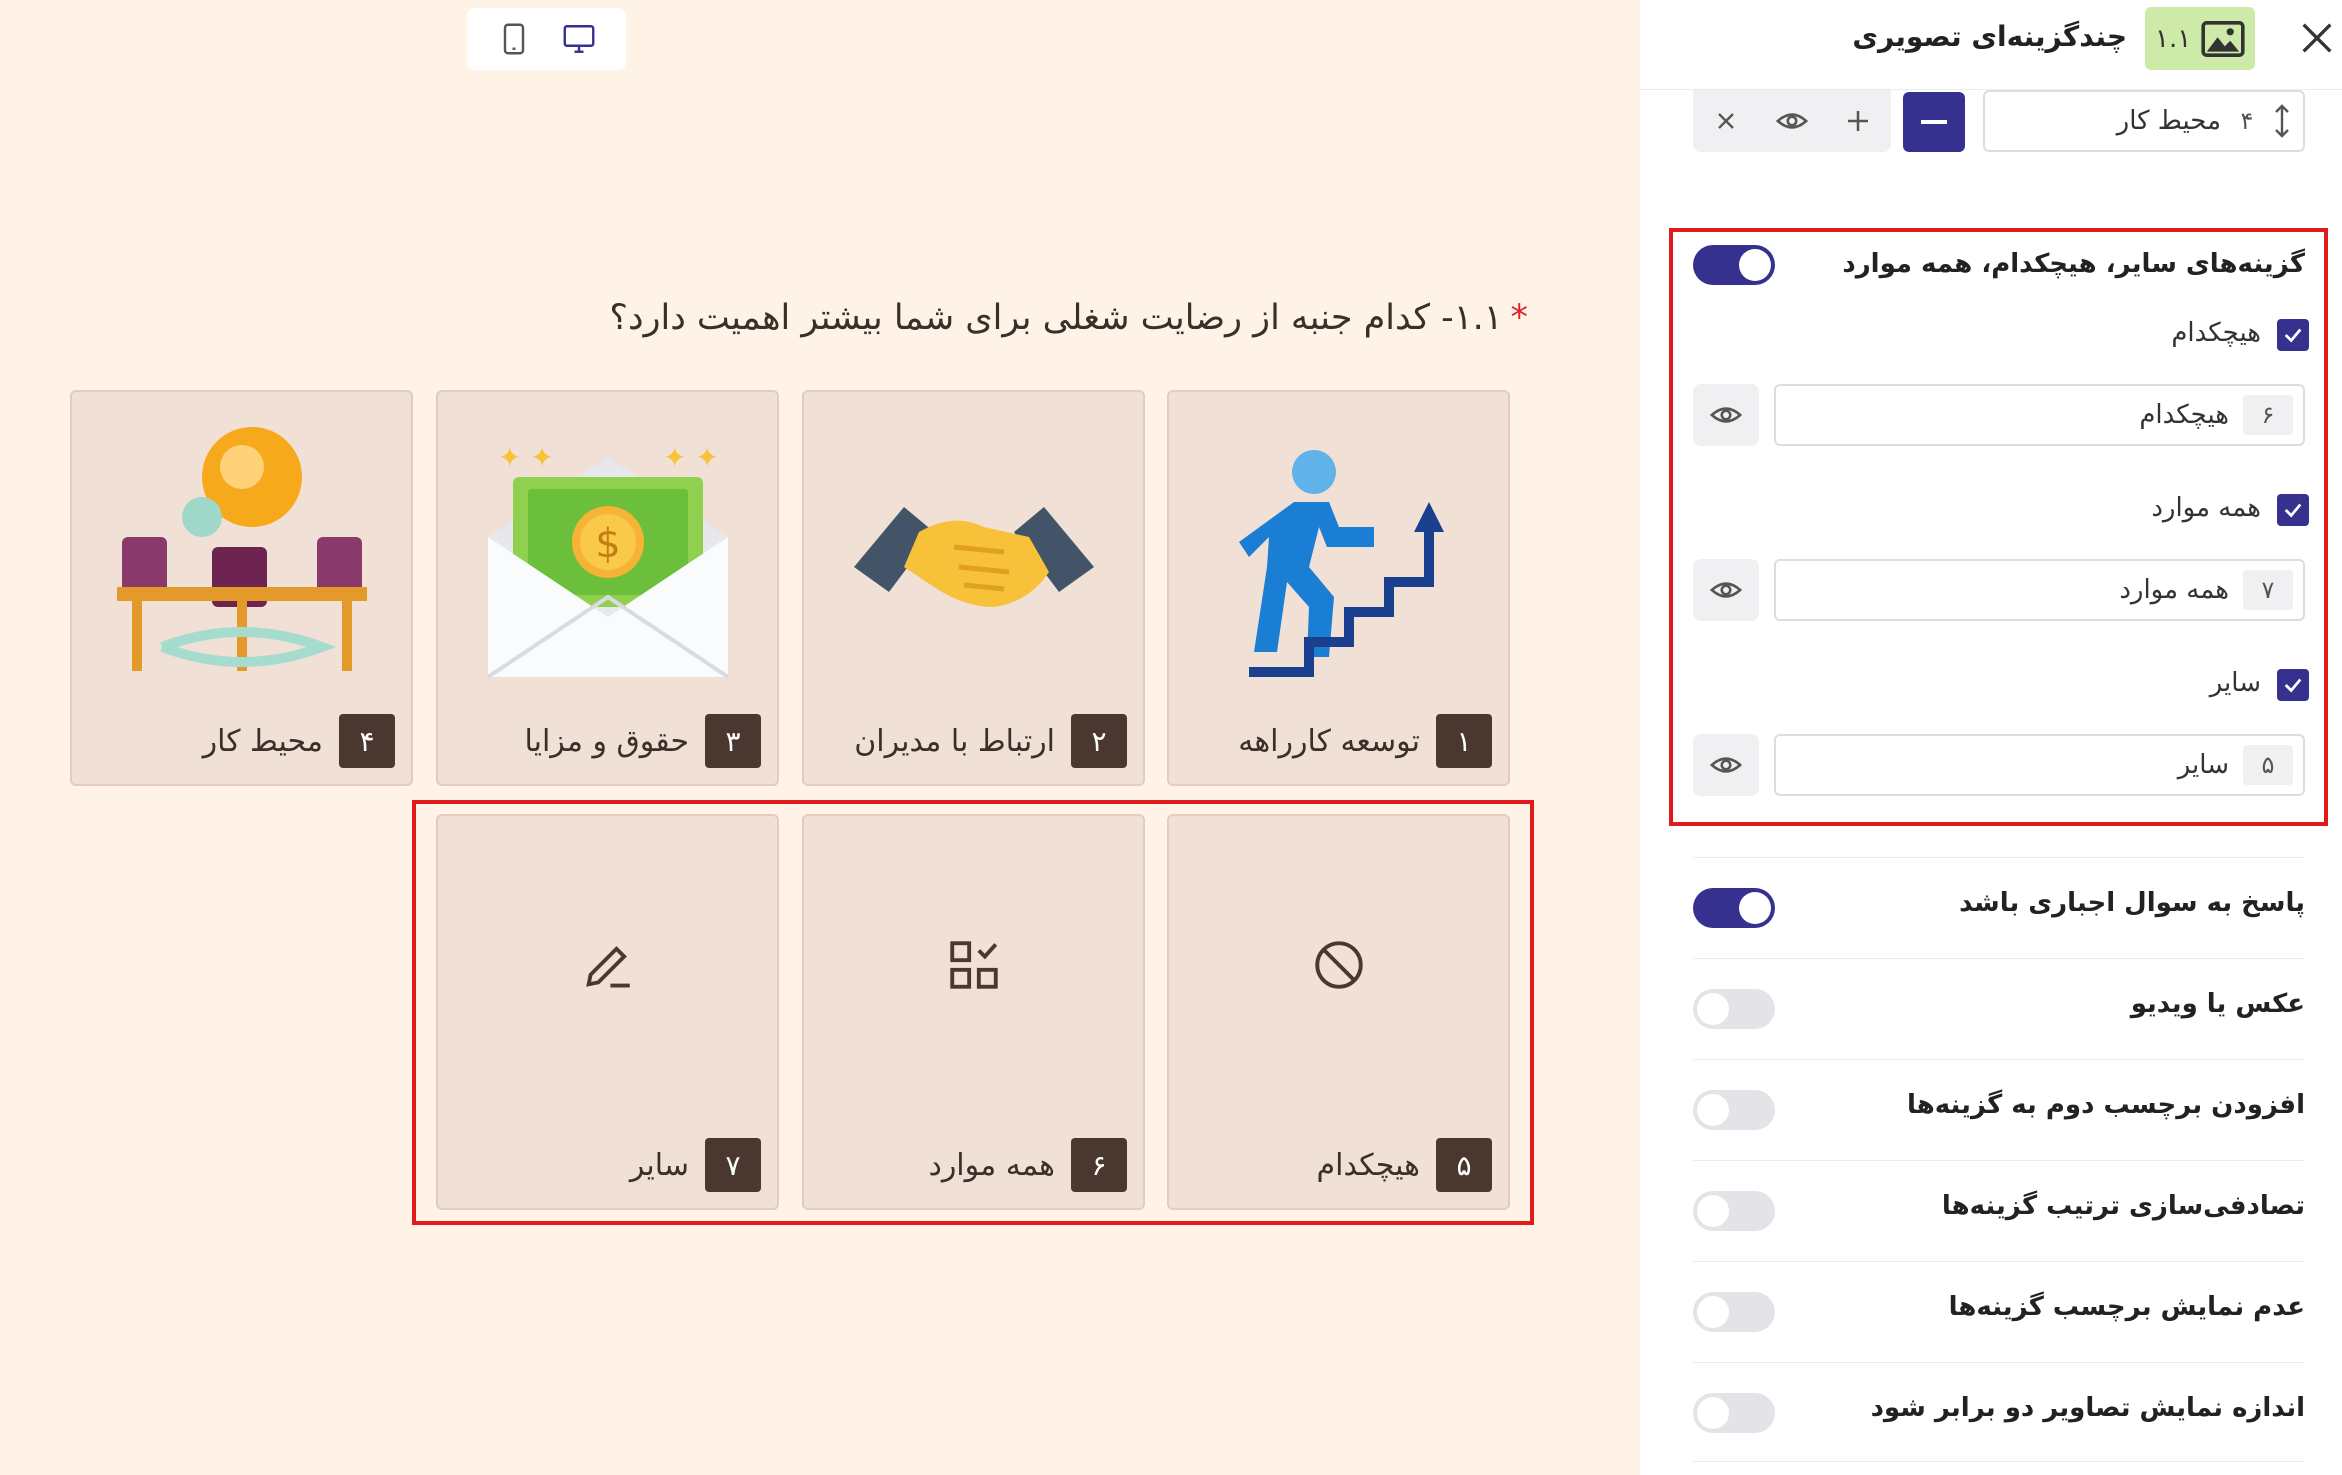  I want to click on option-label: ارتباط با مدیران, so click(954, 741).